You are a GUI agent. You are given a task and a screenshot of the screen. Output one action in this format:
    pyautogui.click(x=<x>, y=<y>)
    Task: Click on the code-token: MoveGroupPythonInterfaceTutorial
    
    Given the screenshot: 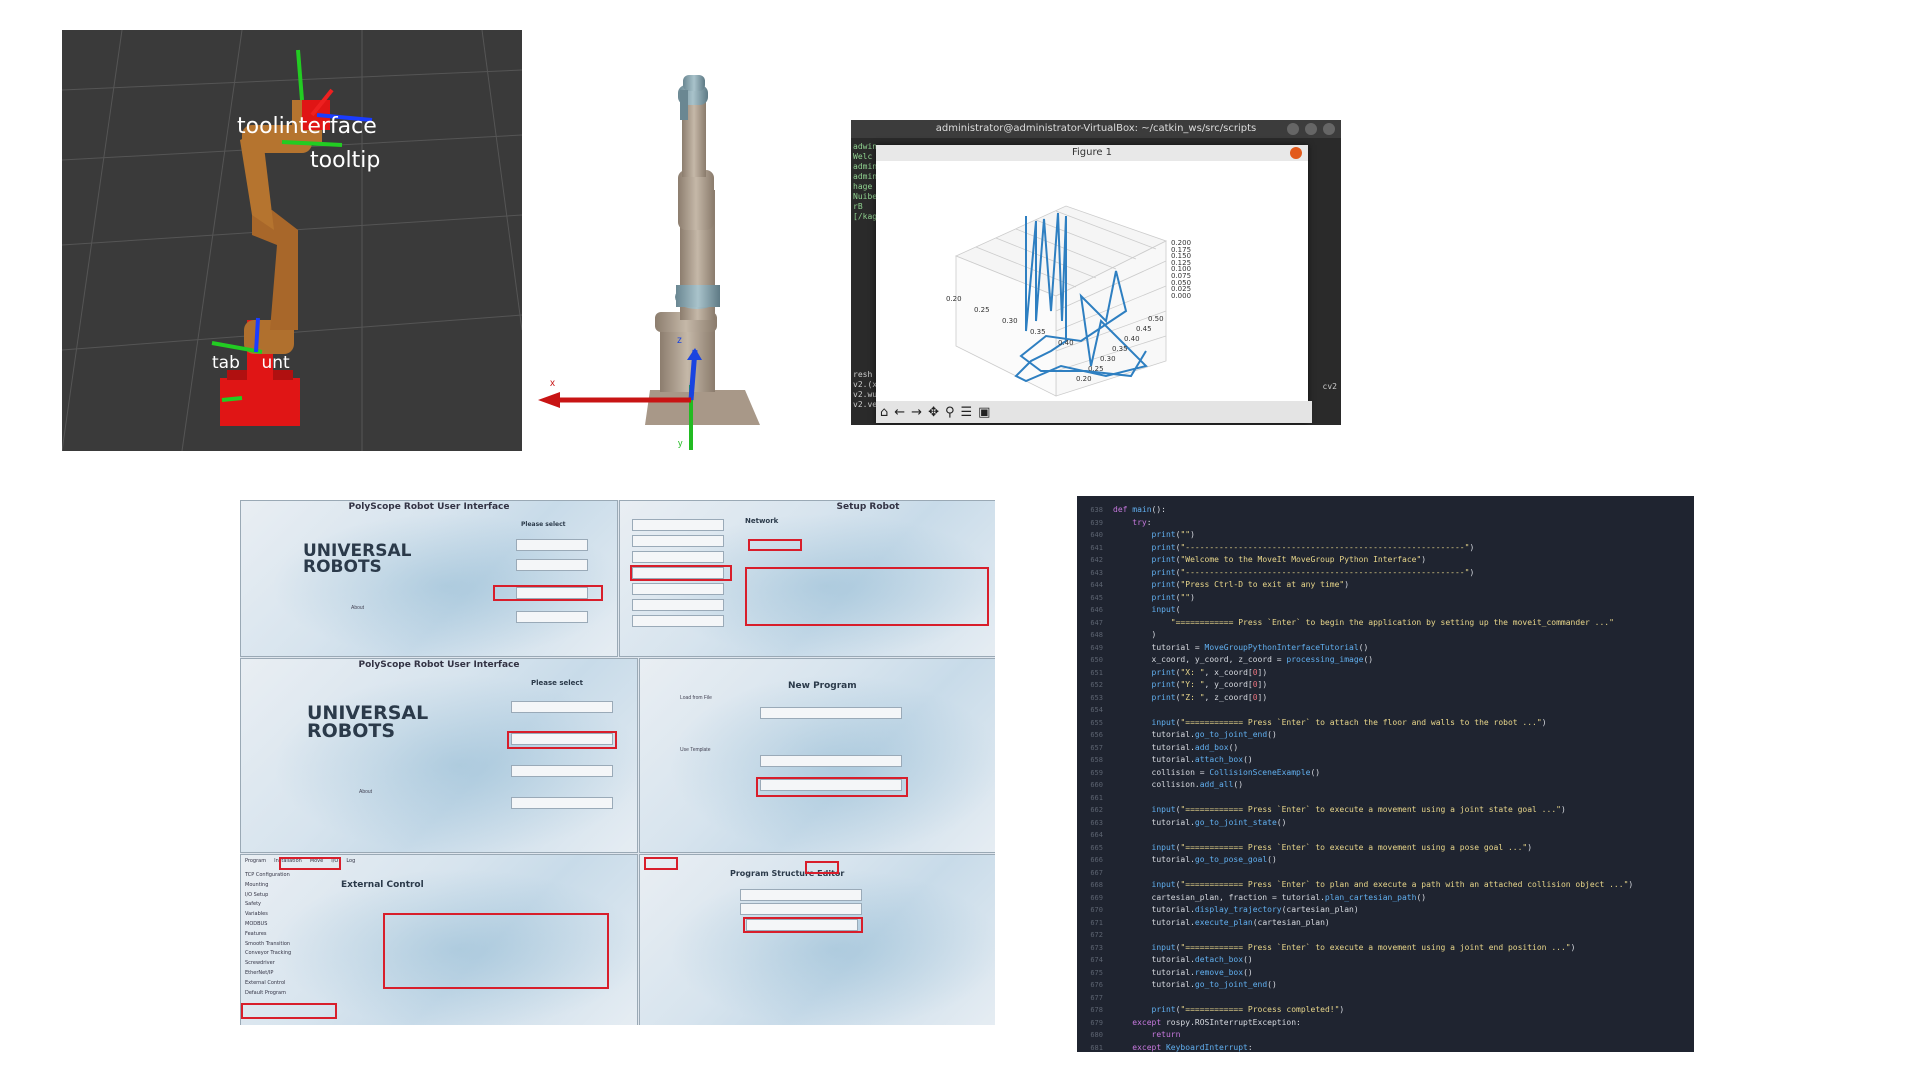 What is the action you would take?
    pyautogui.click(x=1281, y=647)
    